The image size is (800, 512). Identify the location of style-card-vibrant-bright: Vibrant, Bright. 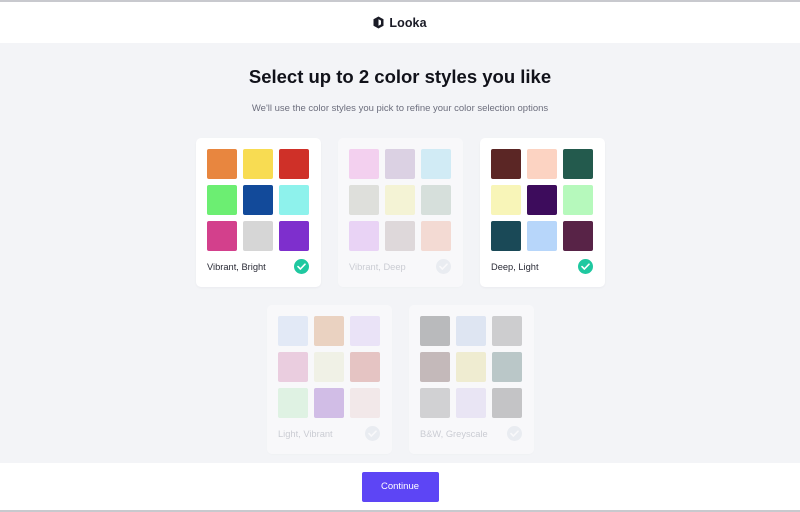
(258, 212).